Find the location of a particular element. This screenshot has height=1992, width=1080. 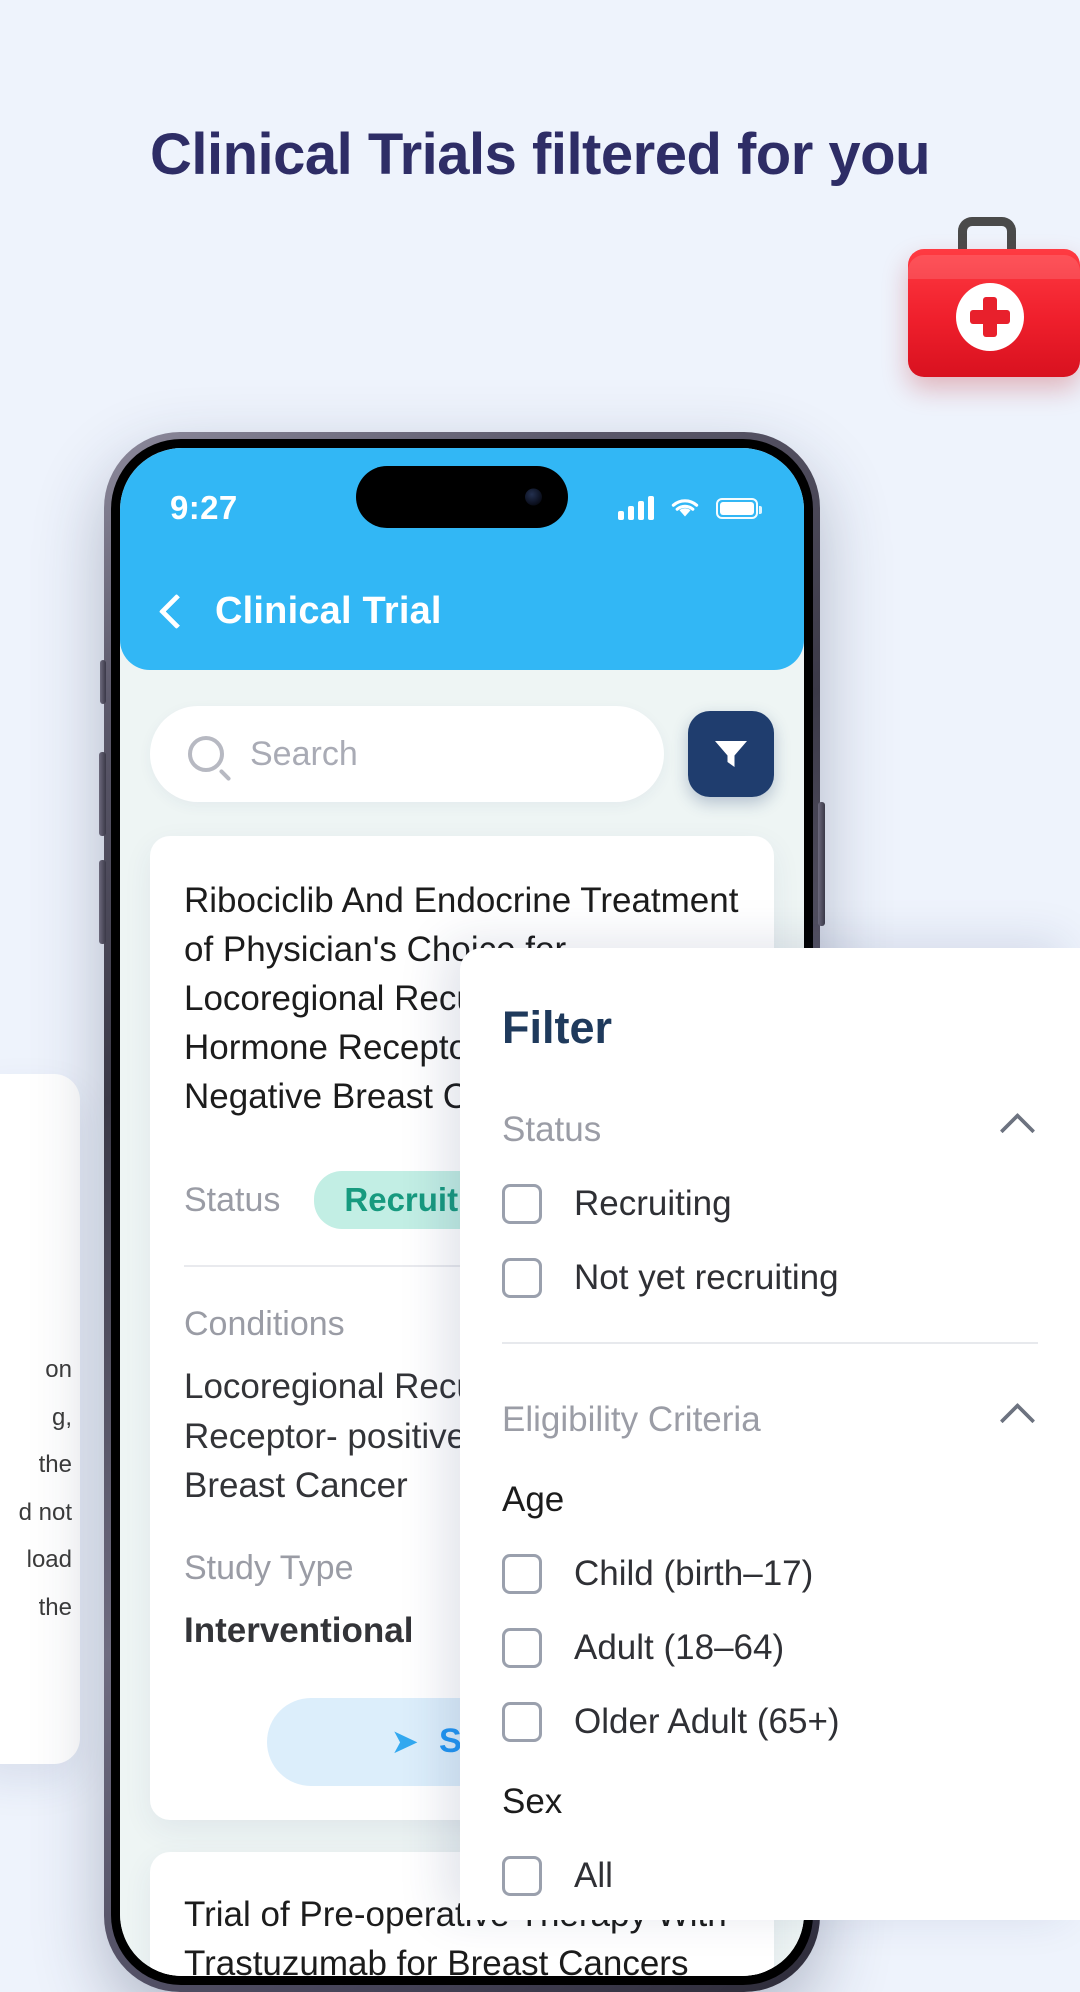

cross-horizontal is located at coordinates (990, 317).